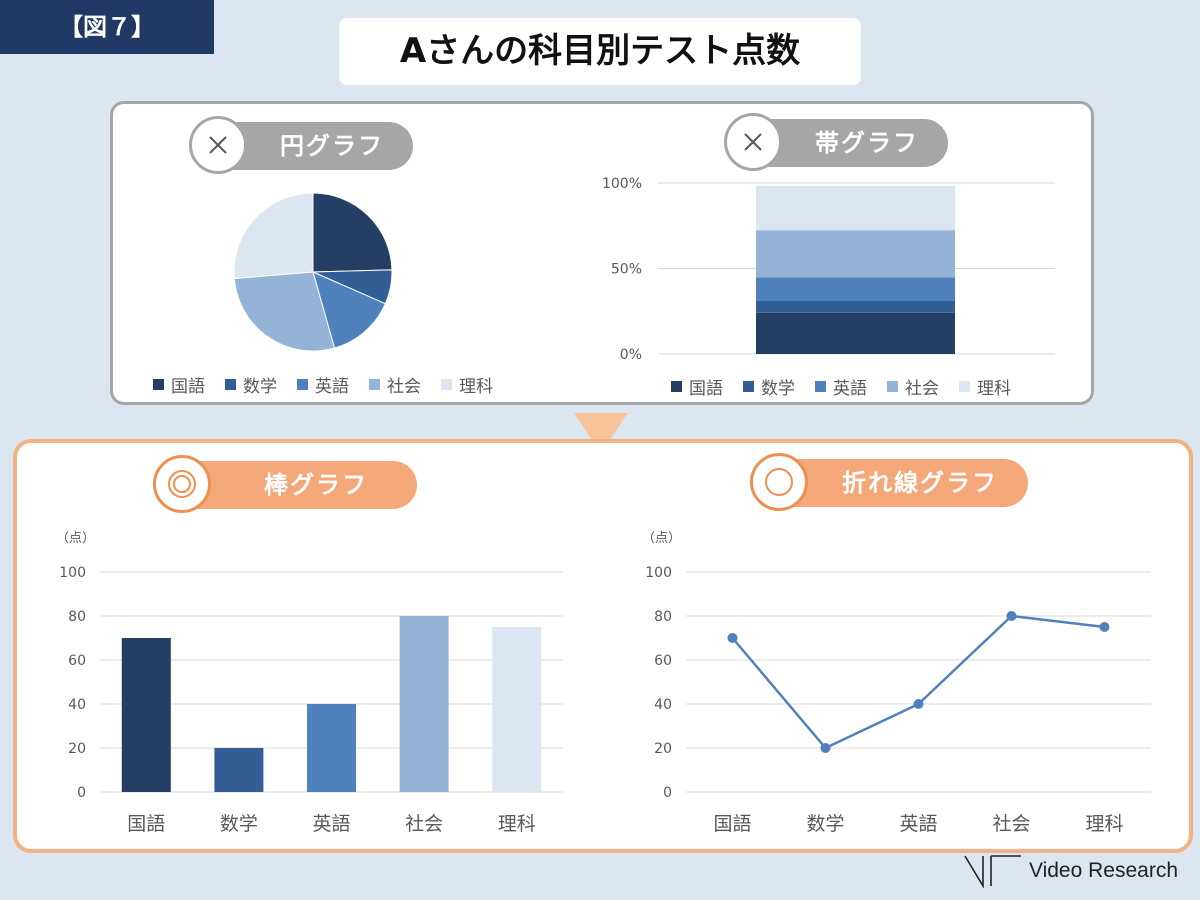 Image resolution: width=1200 pixels, height=900 pixels. Describe the element at coordinates (992, 871) in the screenshot. I see `logo-mark-icon` at that location.